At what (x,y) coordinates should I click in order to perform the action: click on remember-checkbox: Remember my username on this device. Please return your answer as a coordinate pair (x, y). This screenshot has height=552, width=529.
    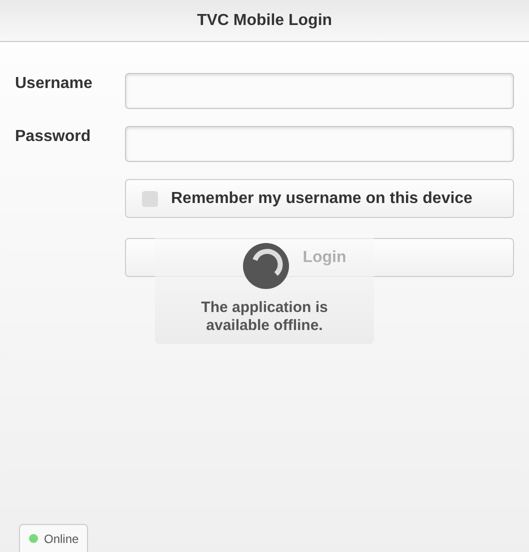
    Looking at the image, I should click on (319, 198).